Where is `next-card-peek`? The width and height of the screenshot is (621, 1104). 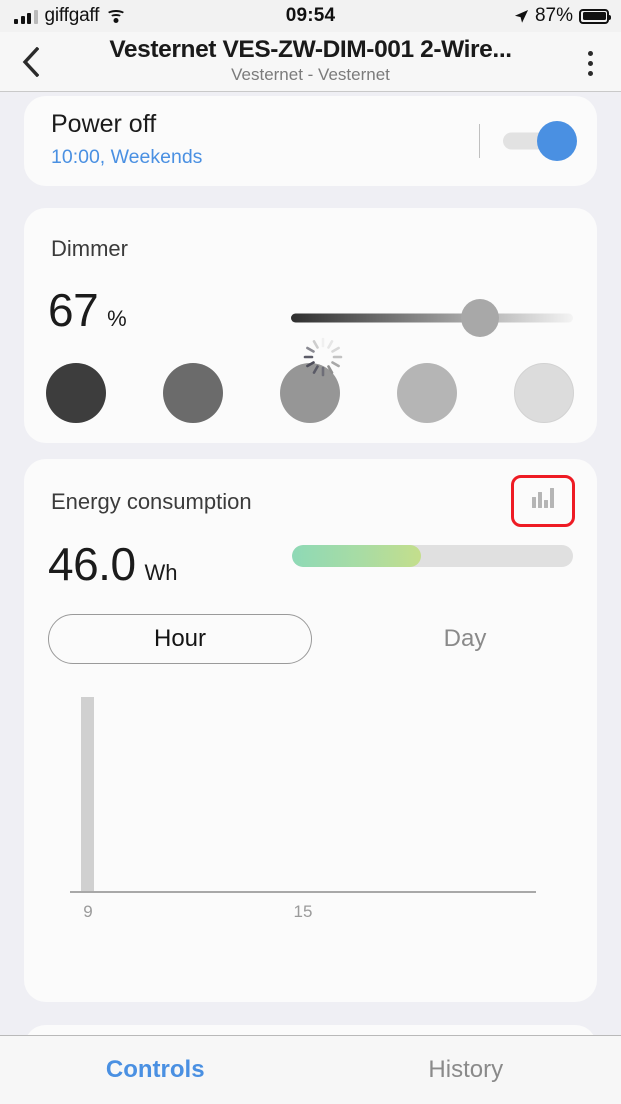 next-card-peek is located at coordinates (310, 1030).